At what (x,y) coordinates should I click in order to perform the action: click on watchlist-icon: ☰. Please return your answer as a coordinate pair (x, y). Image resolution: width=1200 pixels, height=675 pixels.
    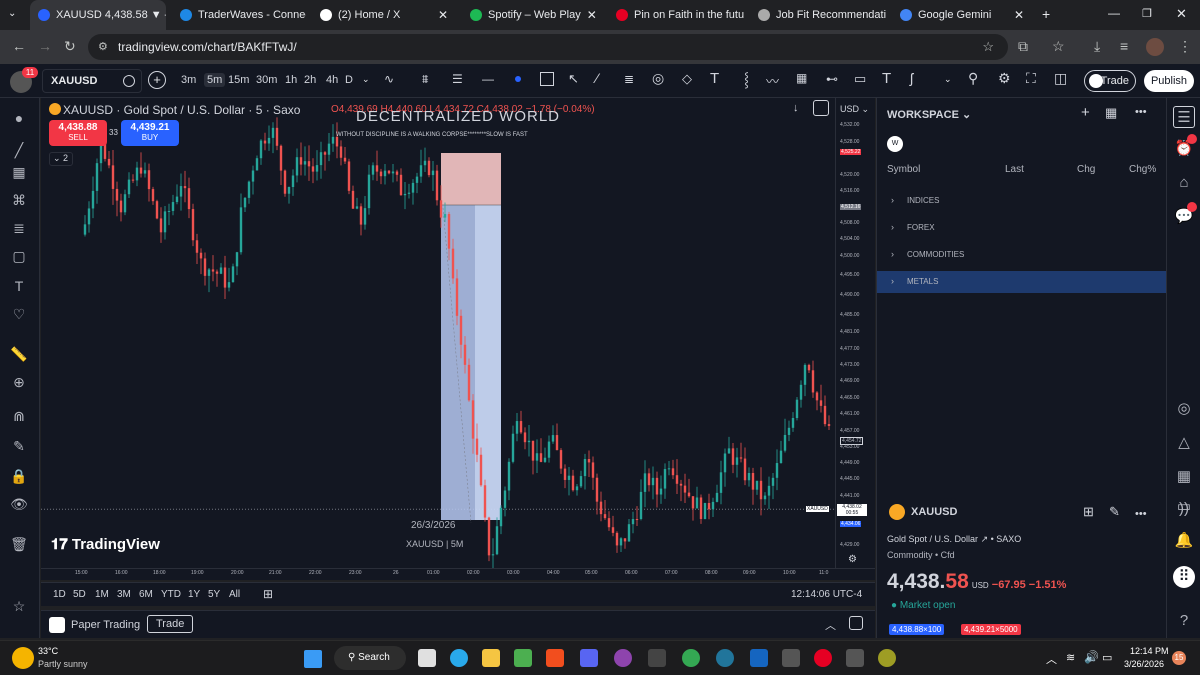
    Looking at the image, I should click on (1184, 117).